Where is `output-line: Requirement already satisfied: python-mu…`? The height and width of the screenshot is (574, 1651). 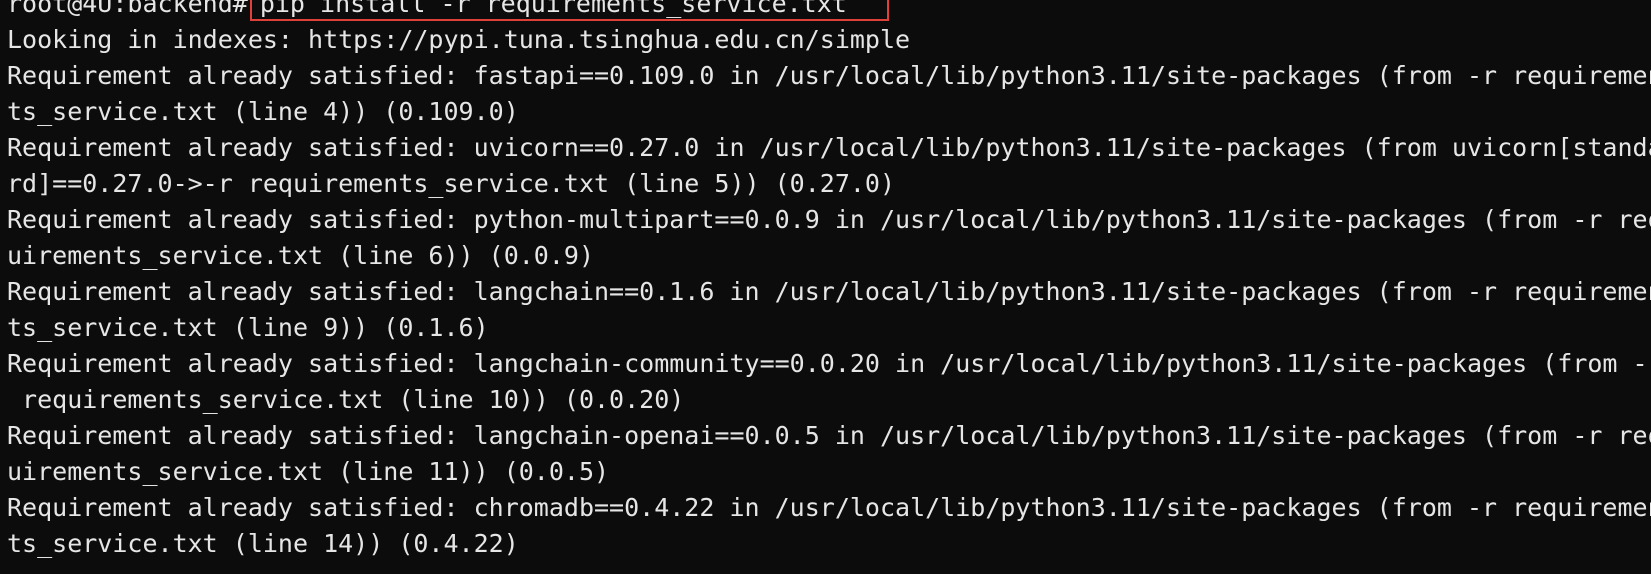 output-line: Requirement already satisfied: python-mu… is located at coordinates (829, 219).